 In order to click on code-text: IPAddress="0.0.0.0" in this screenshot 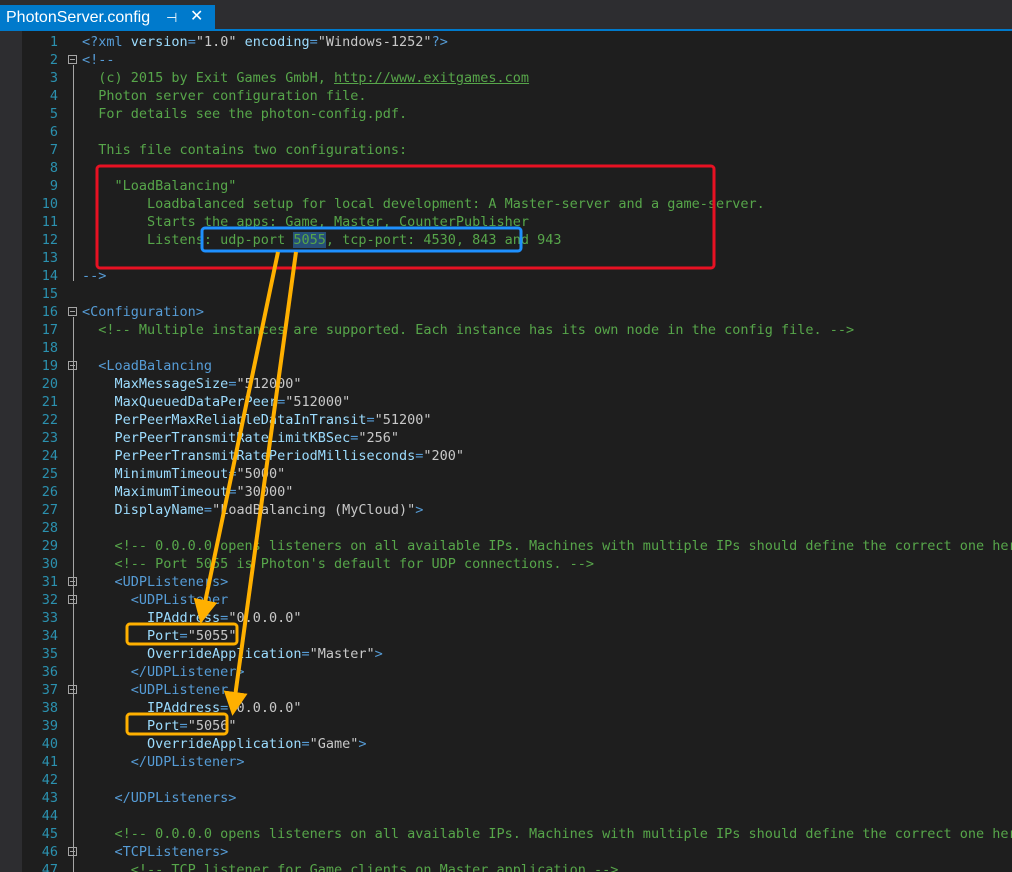, I will do `click(191, 618)`.